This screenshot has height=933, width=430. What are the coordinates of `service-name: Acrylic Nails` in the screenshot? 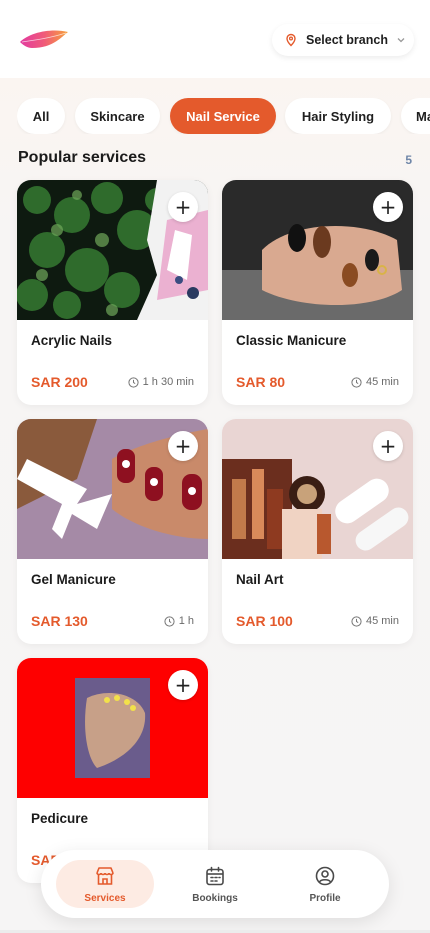 It's located at (72, 340).